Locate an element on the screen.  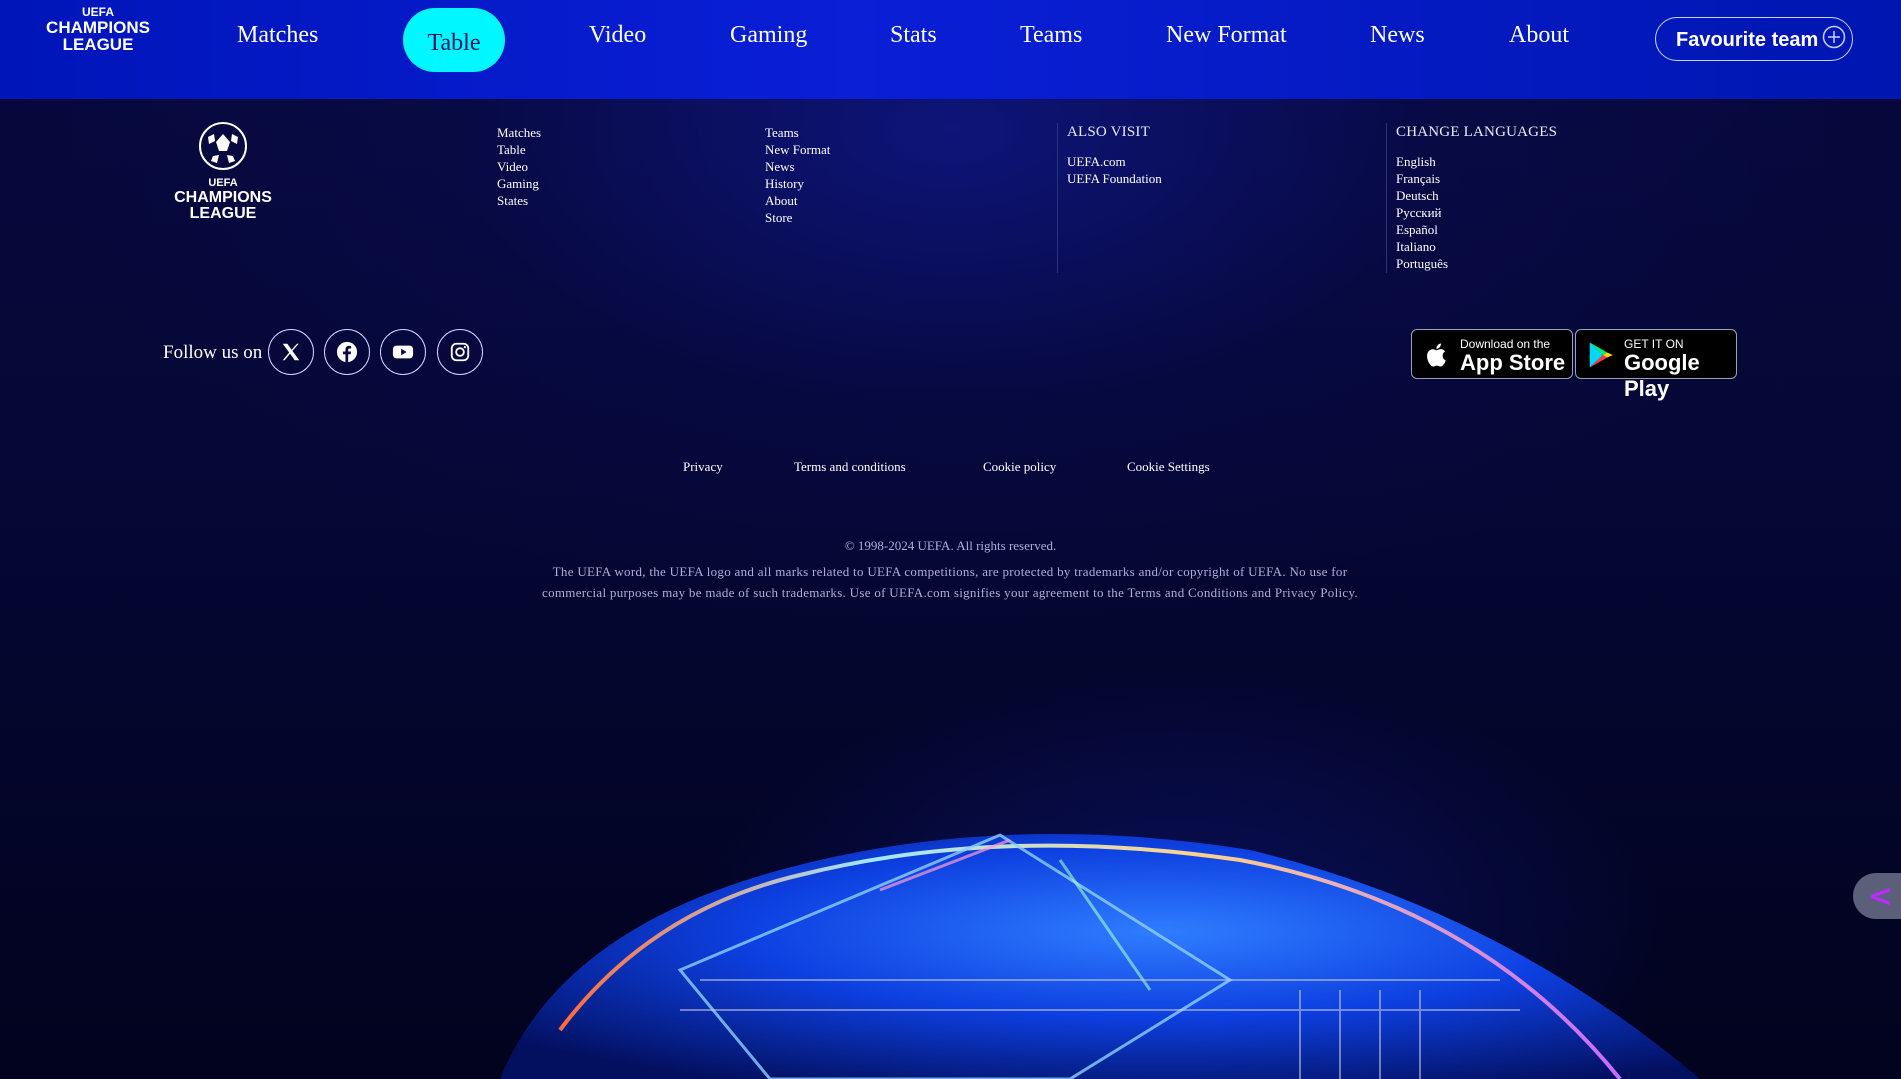
nav-matches: Matches is located at coordinates (277, 35).